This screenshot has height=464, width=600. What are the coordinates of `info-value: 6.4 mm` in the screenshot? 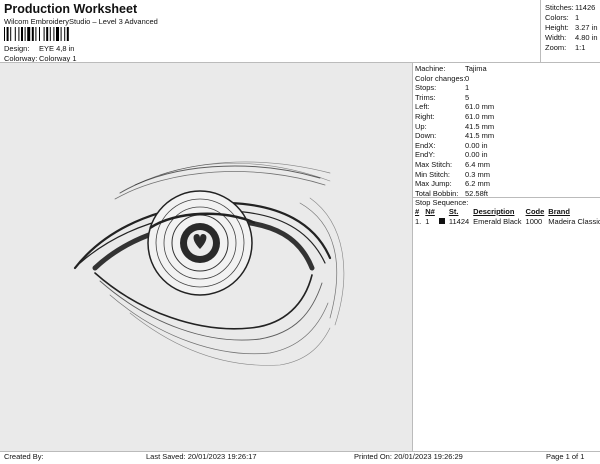 It's located at (478, 164).